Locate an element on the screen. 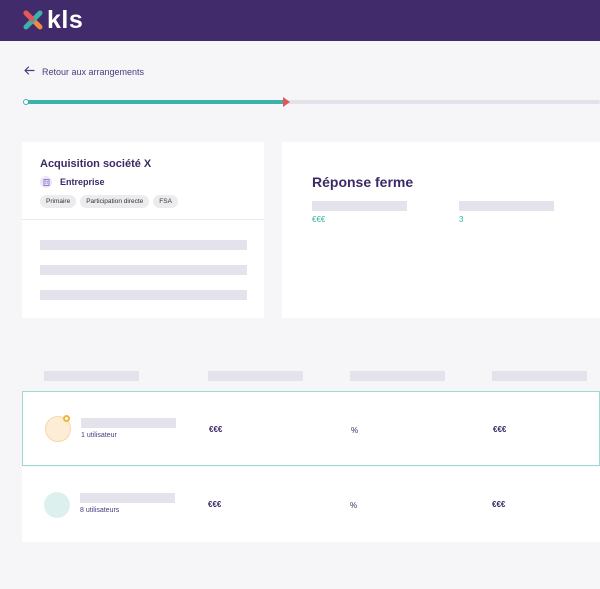 The width and height of the screenshot is (600, 589). tag-participation-directe: Participation directe is located at coordinates (115, 201).